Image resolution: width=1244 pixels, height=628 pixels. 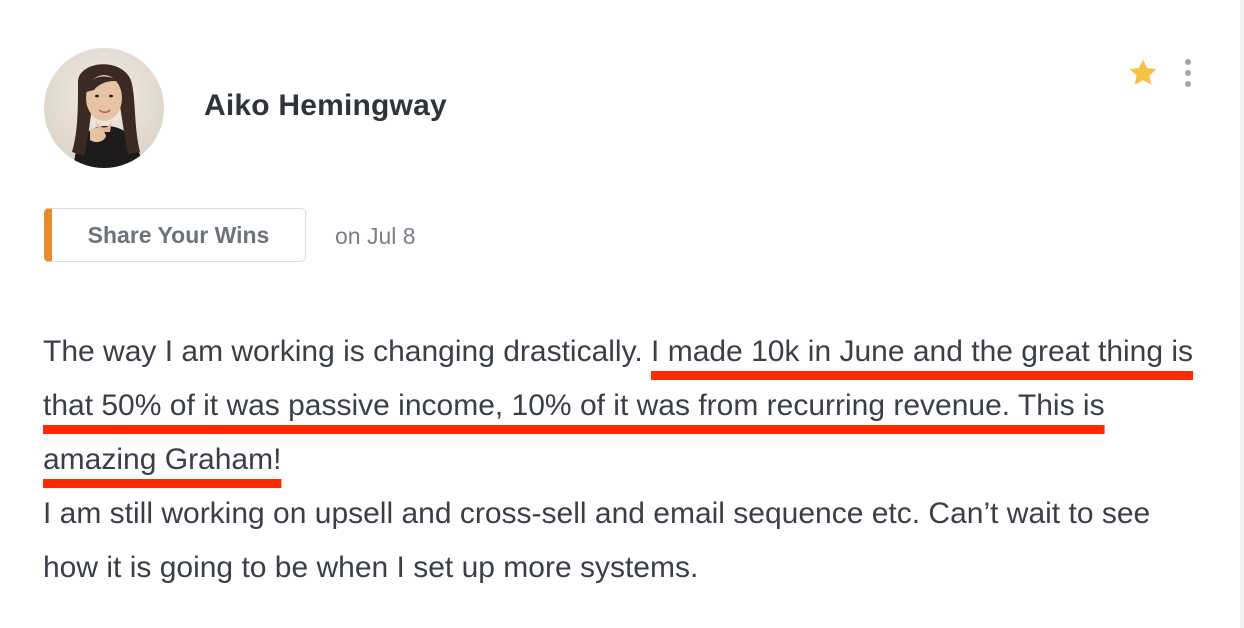 I want to click on author-name: Aiko Hemingway, so click(x=325, y=106).